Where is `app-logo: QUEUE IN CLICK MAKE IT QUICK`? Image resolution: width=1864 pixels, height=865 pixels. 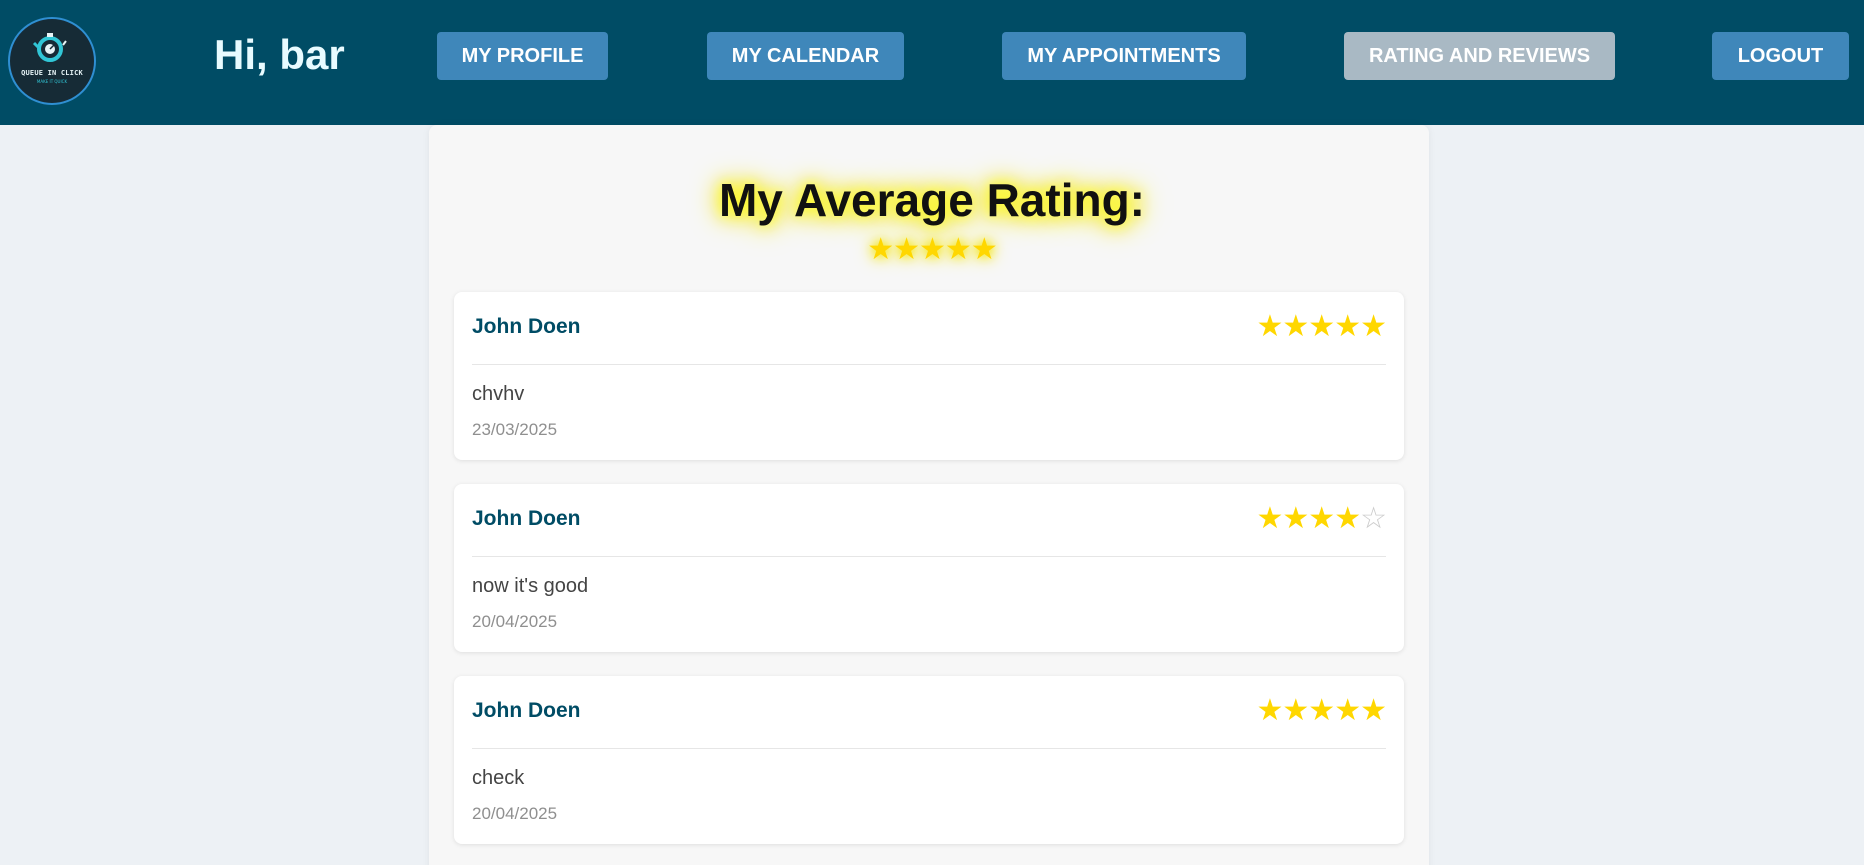 app-logo: QUEUE IN CLICK MAKE IT QUICK is located at coordinates (52, 61).